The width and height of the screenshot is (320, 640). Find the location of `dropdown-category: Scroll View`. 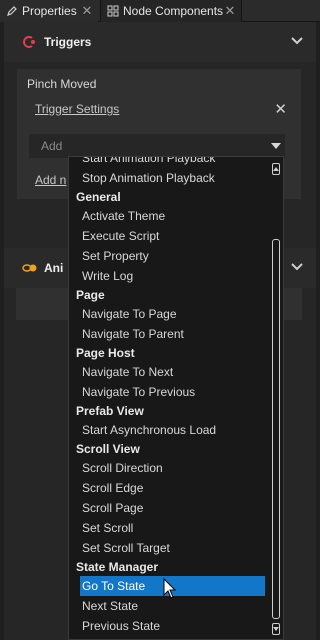

dropdown-category: Scroll View is located at coordinates (108, 449).